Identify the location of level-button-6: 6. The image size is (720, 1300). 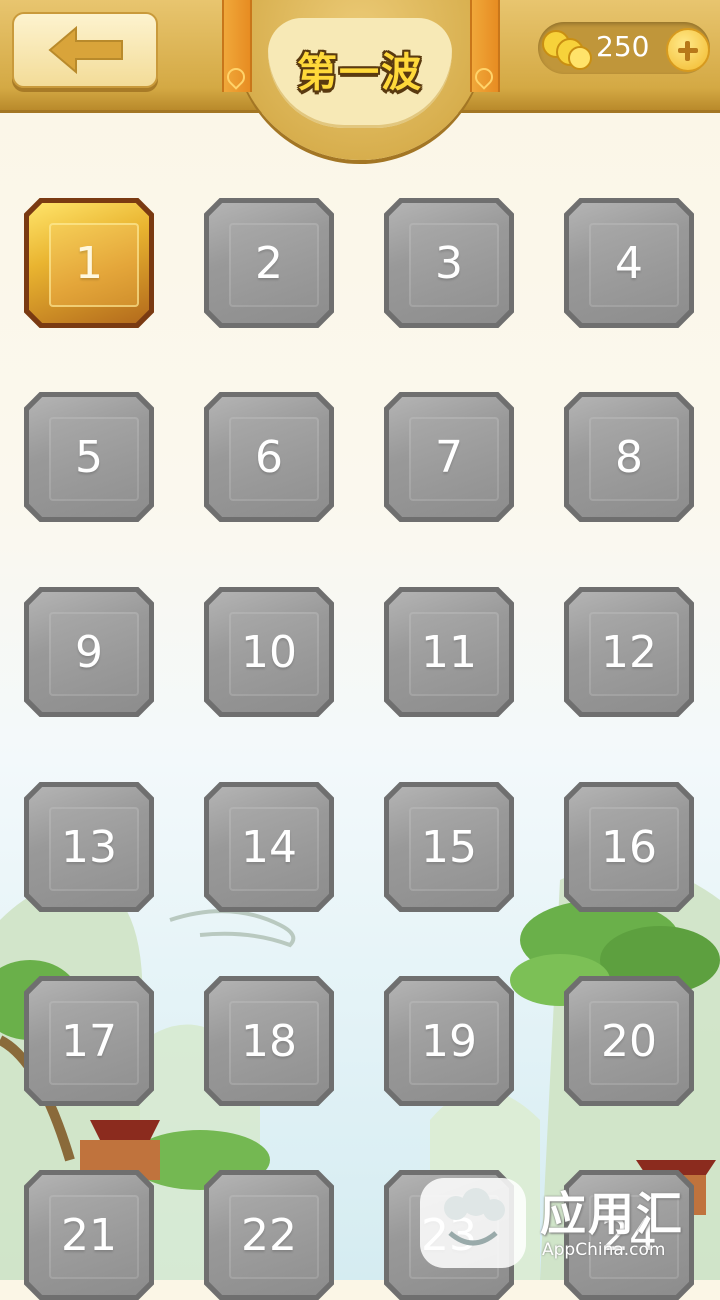
(269, 457).